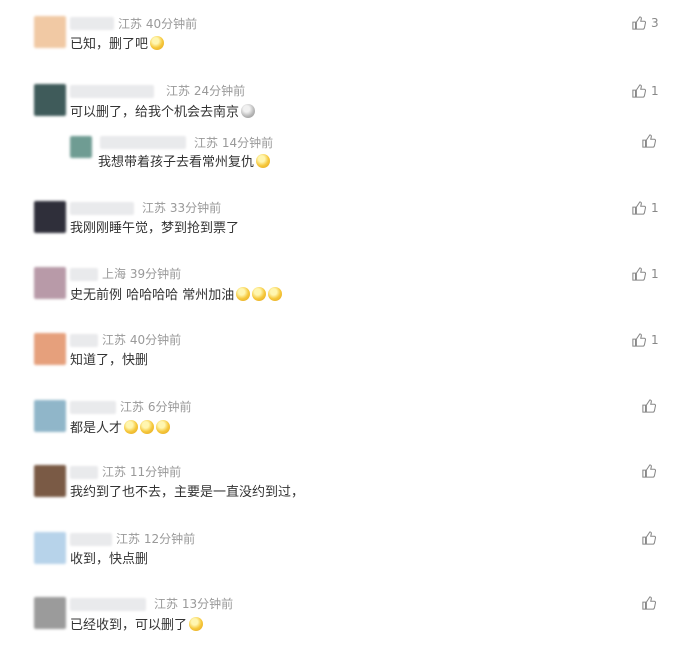  I want to click on timestamp: 39分钟前, so click(155, 274).